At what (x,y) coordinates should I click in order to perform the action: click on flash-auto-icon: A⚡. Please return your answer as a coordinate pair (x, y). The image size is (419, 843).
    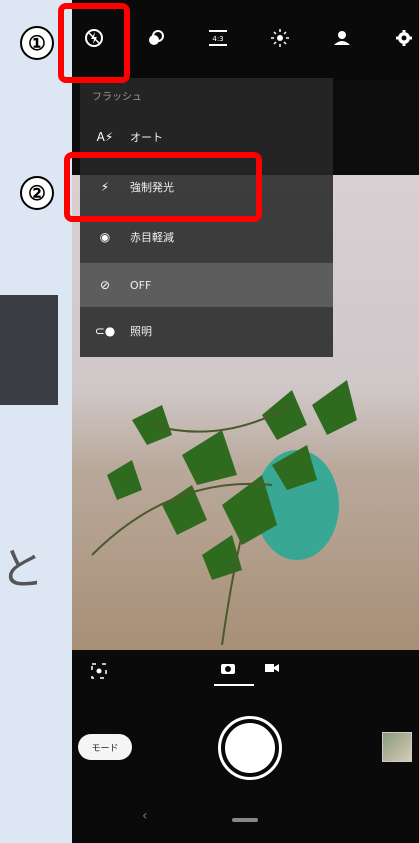
    Looking at the image, I should click on (105, 137).